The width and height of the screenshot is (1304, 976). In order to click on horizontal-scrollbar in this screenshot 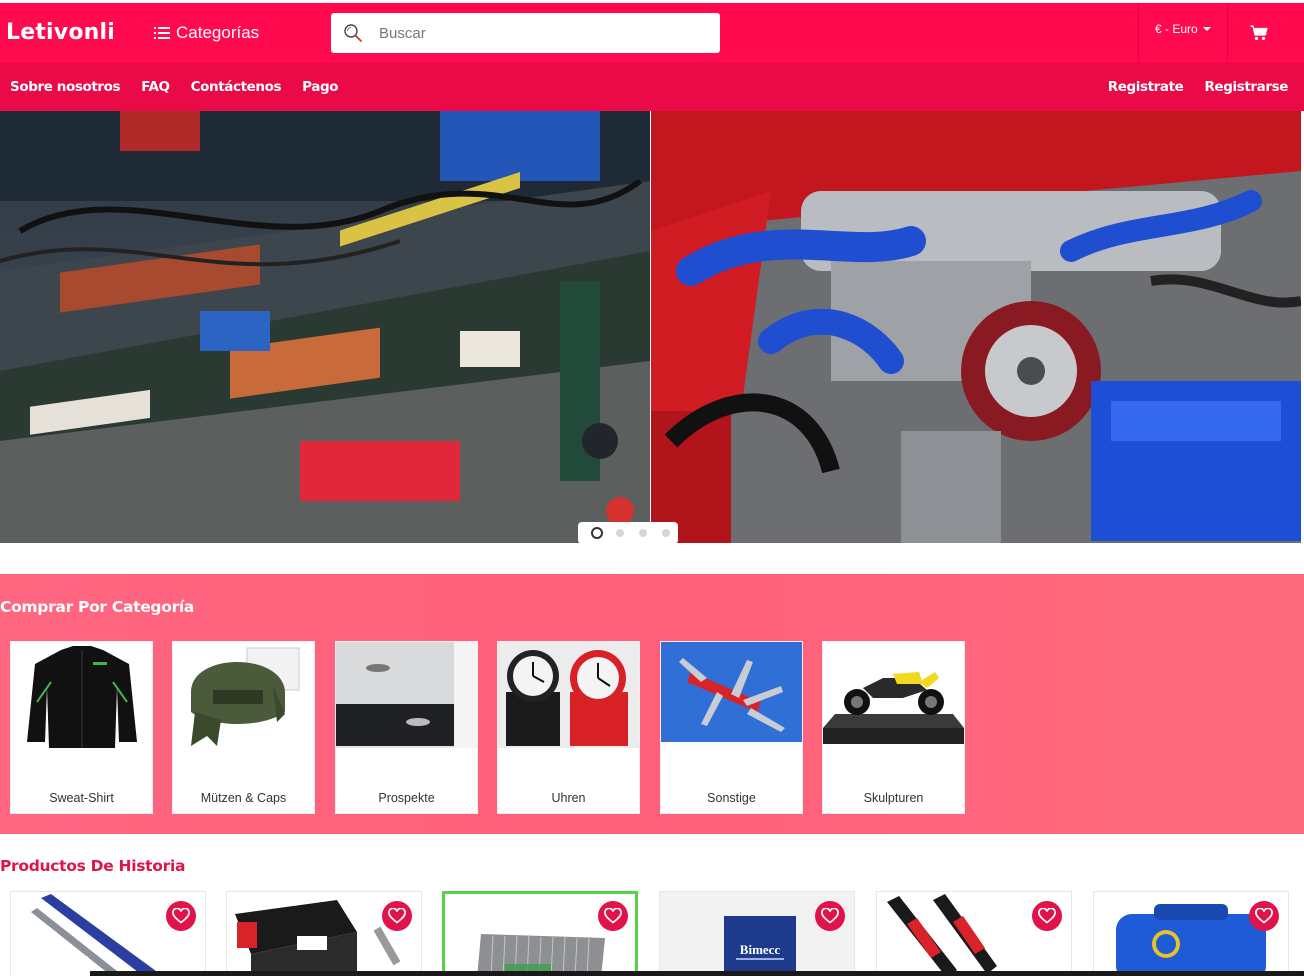, I will do `click(697, 973)`.